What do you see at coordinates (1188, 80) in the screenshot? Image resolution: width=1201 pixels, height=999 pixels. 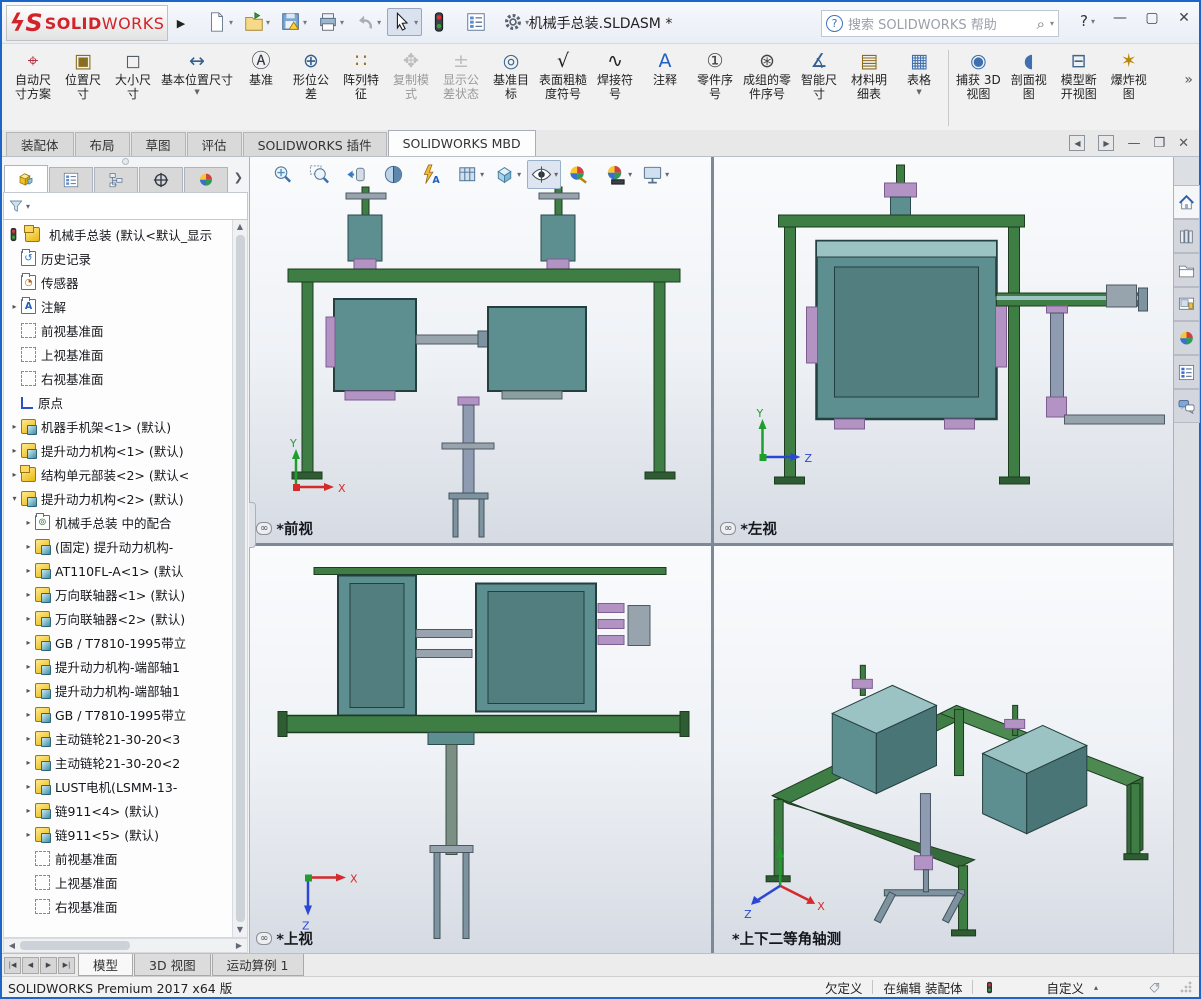 I see `ribbon-overflow-chevron: »` at bounding box center [1188, 80].